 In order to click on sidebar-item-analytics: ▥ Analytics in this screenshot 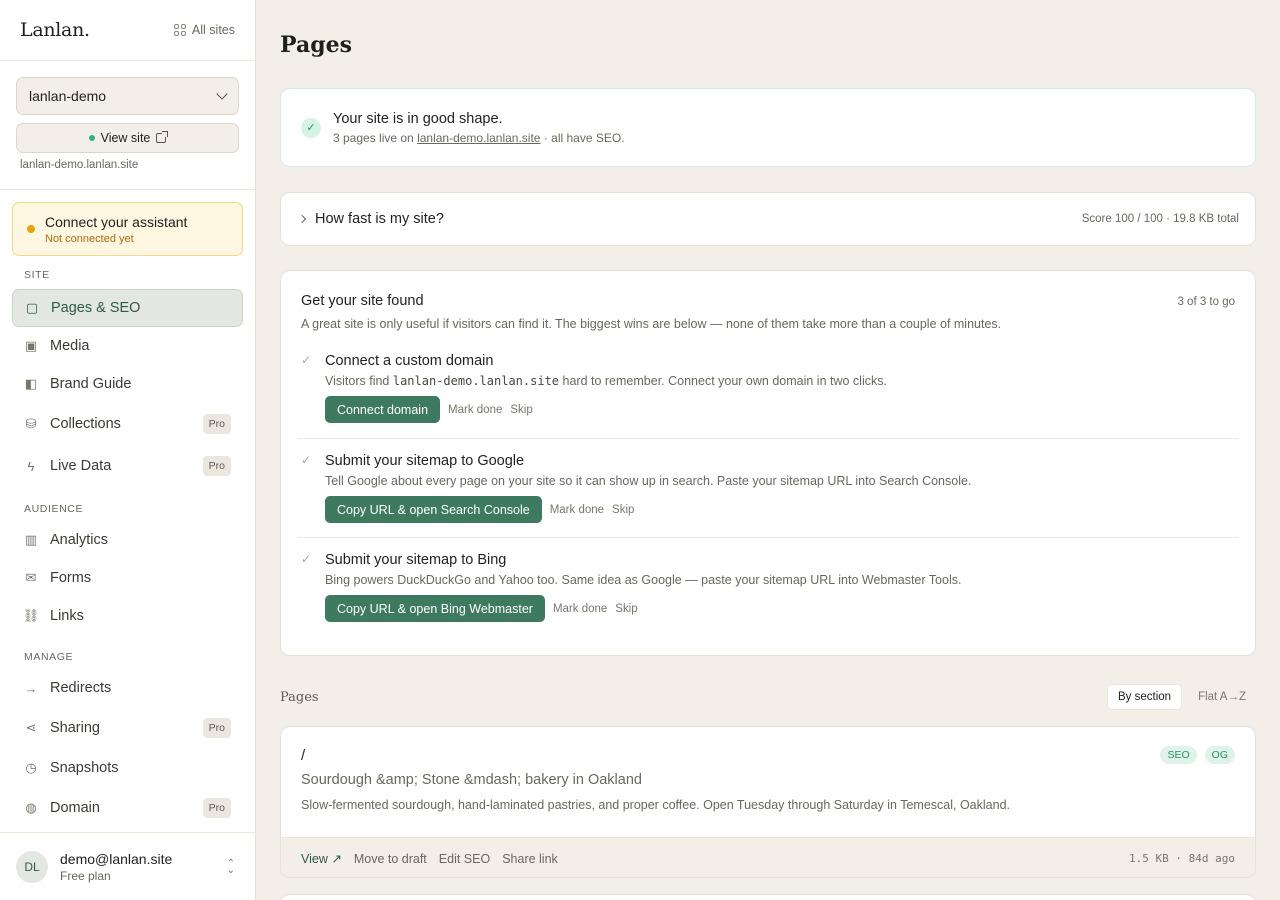, I will do `click(127, 540)`.